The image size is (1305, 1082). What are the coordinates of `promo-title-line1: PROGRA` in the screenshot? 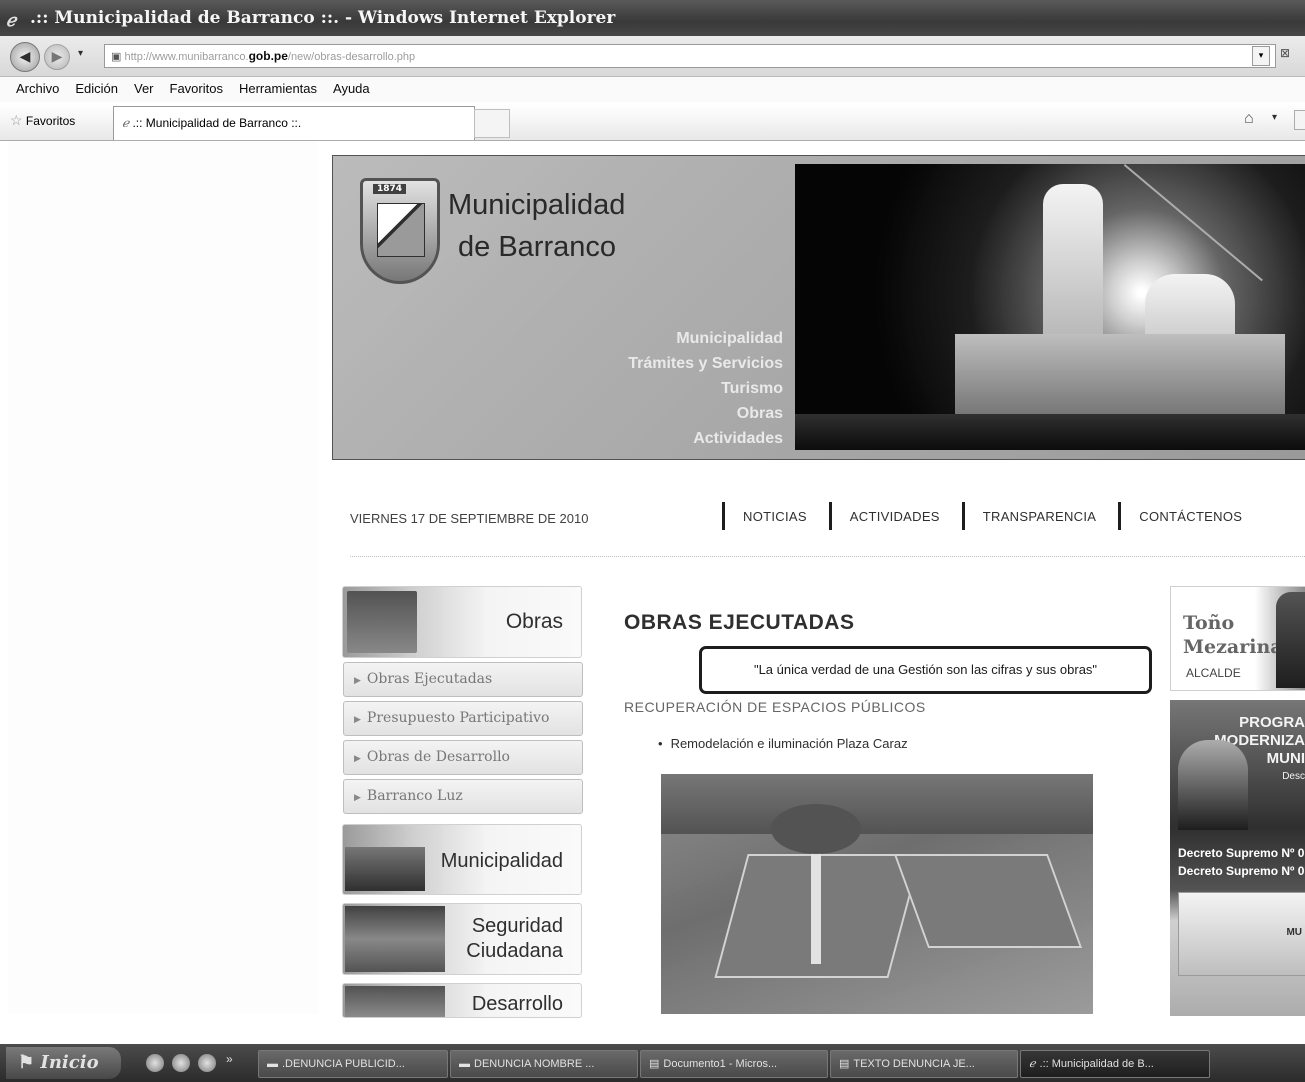 It's located at (1272, 722).